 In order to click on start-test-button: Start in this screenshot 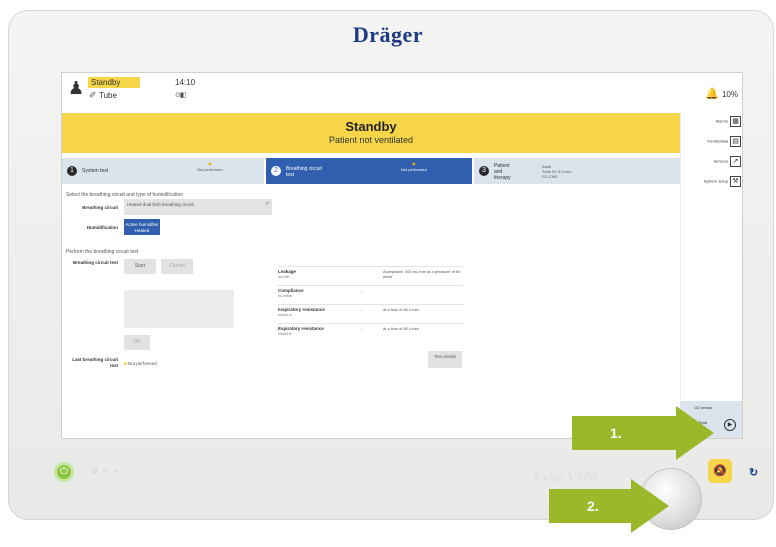, I will do `click(140, 266)`.